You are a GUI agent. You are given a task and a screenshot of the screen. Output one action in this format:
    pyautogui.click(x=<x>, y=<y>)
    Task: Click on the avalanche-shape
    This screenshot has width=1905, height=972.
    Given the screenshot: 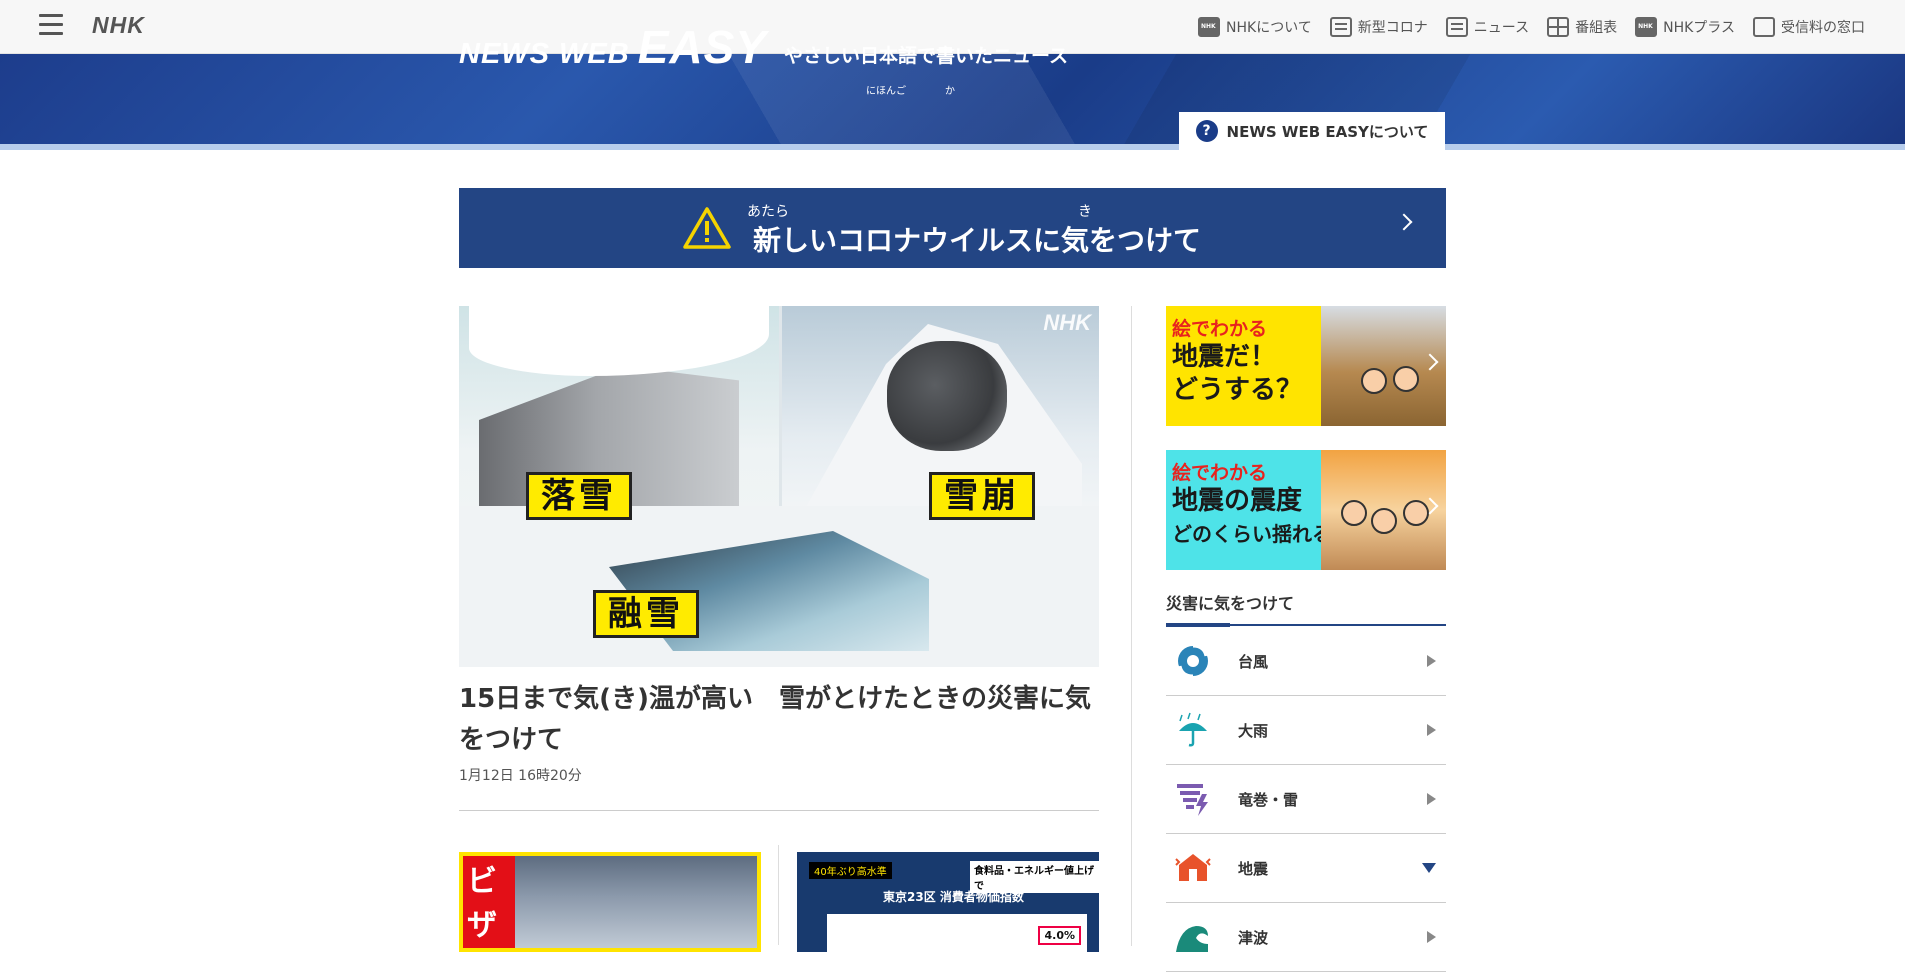 What is the action you would take?
    pyautogui.click(x=947, y=396)
    